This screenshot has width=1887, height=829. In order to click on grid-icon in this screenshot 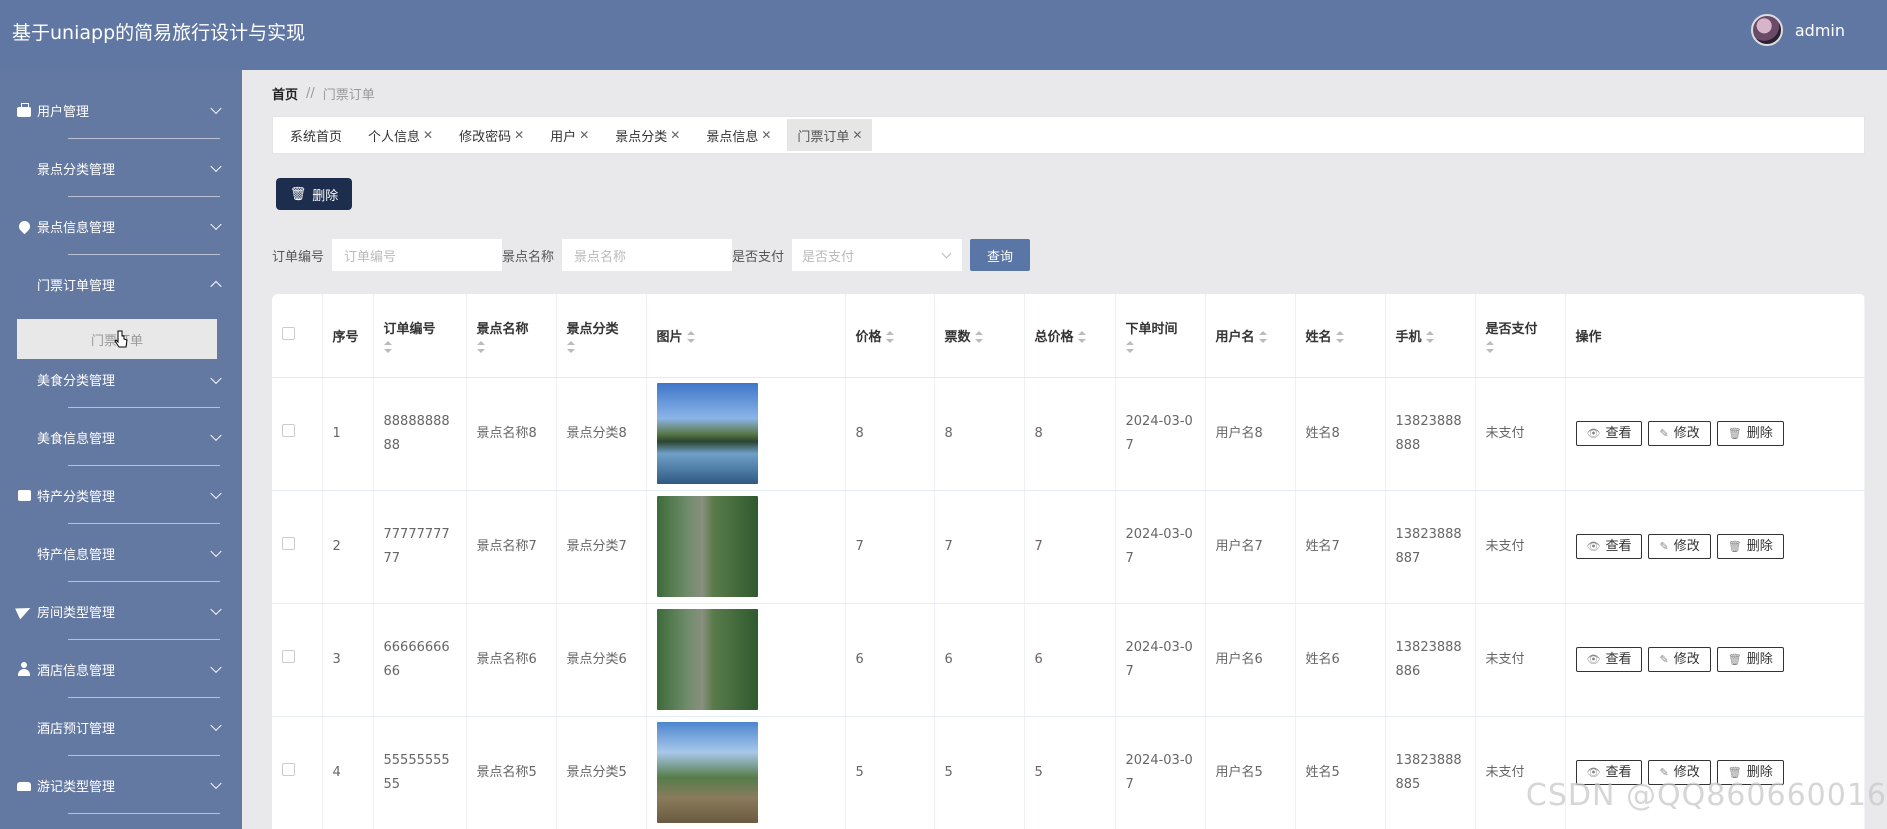, I will do `click(24, 437)`.